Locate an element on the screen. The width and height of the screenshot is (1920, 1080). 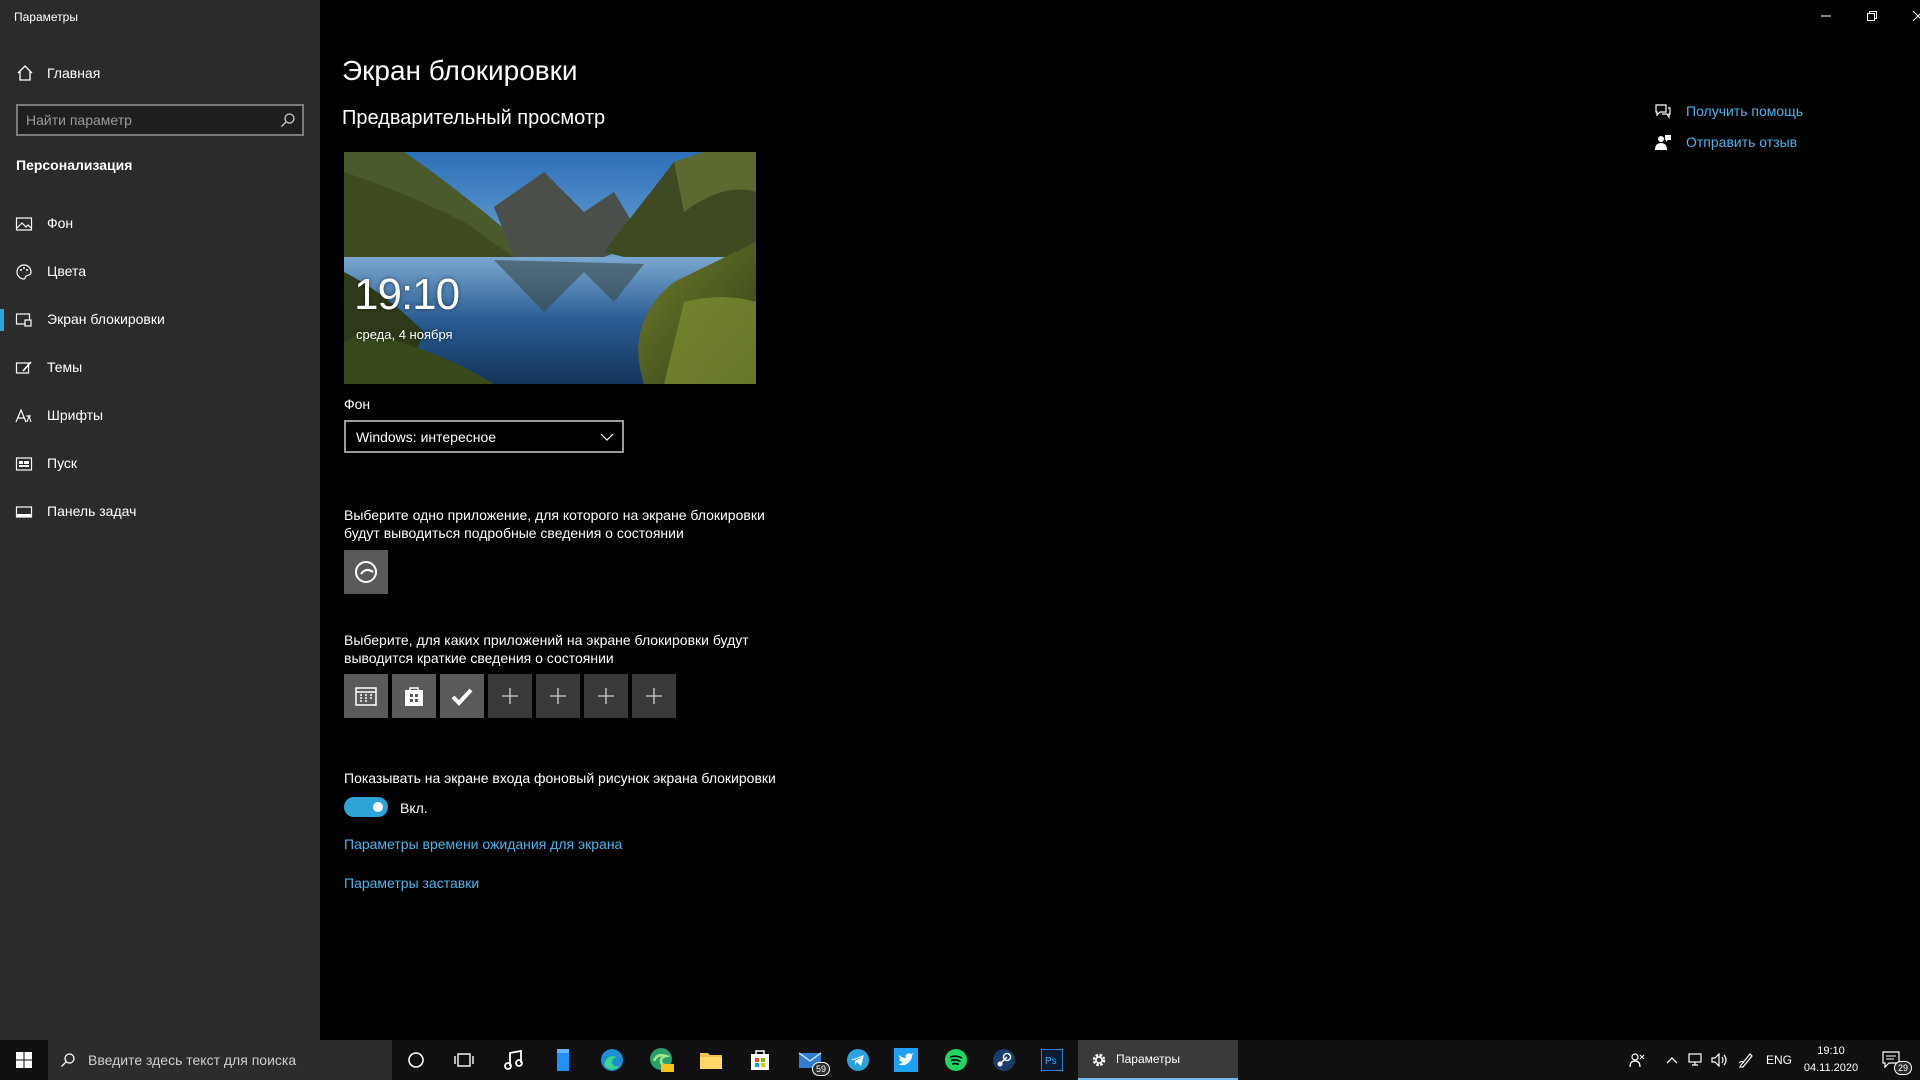
document-app-icon is located at coordinates (563, 1060).